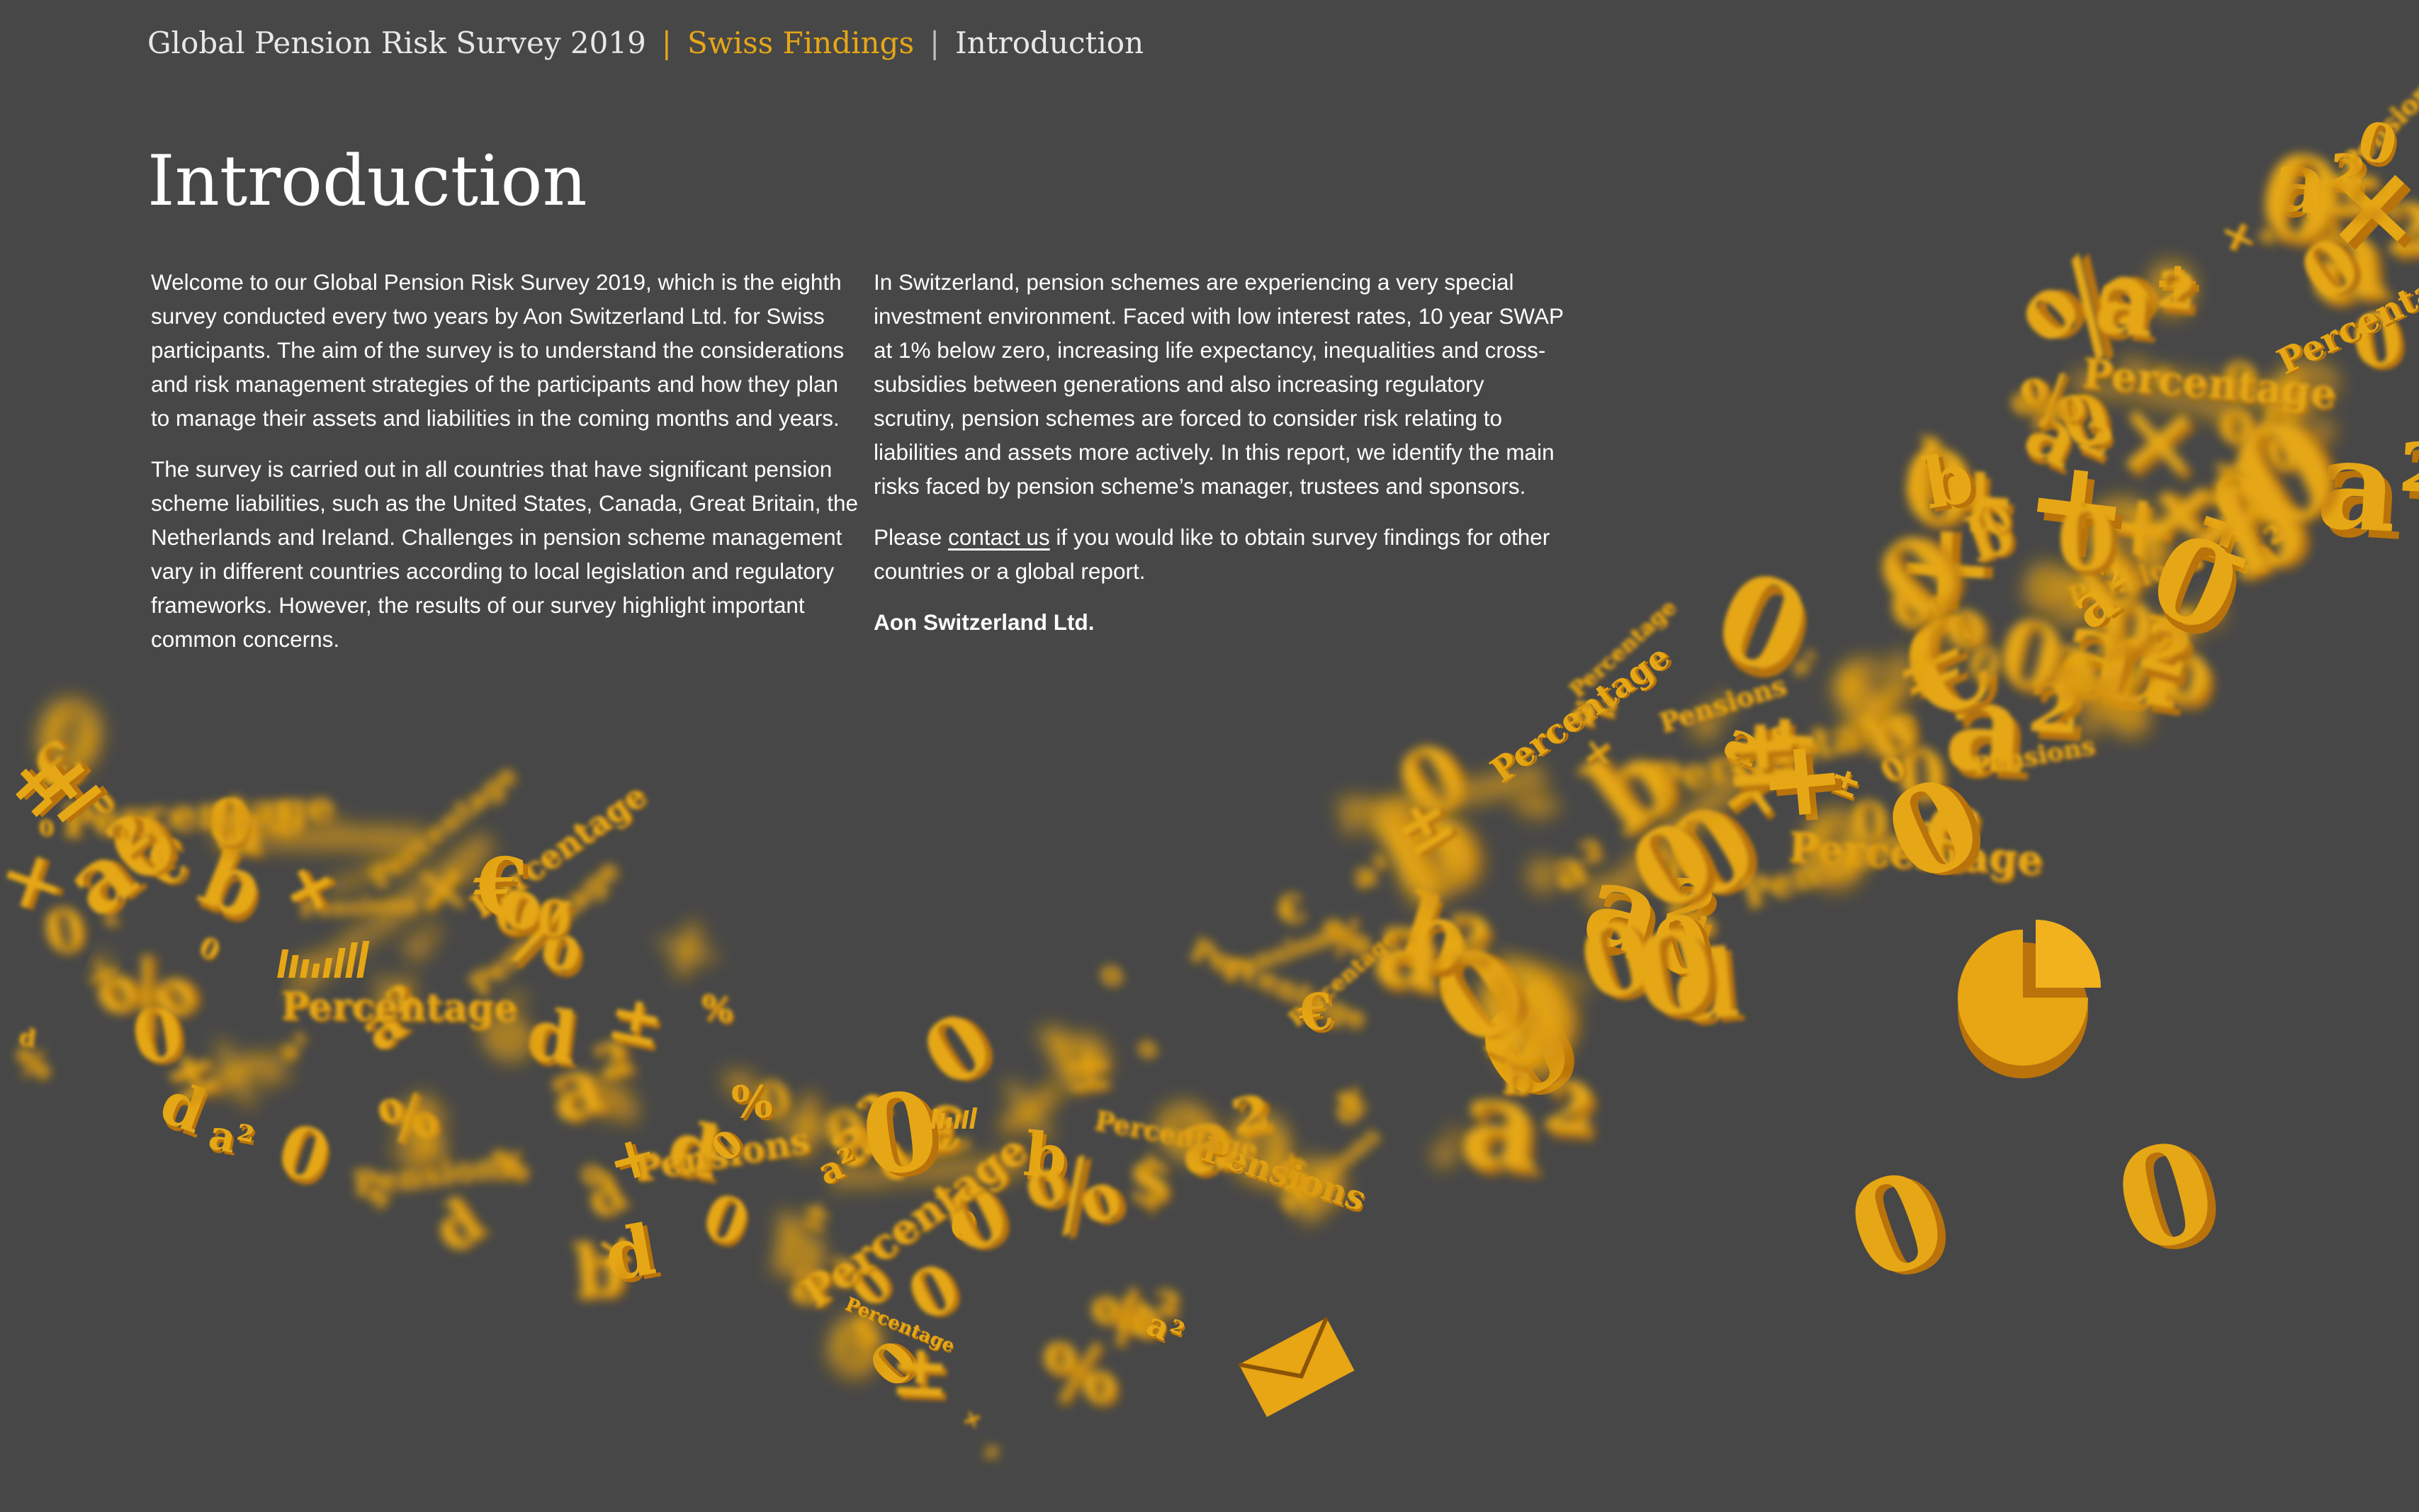 The width and height of the screenshot is (2419, 1512). What do you see at coordinates (396, 43) in the screenshot?
I see `breadcrumb-report-title: Global Pension Risk Survey 2019` at bounding box center [396, 43].